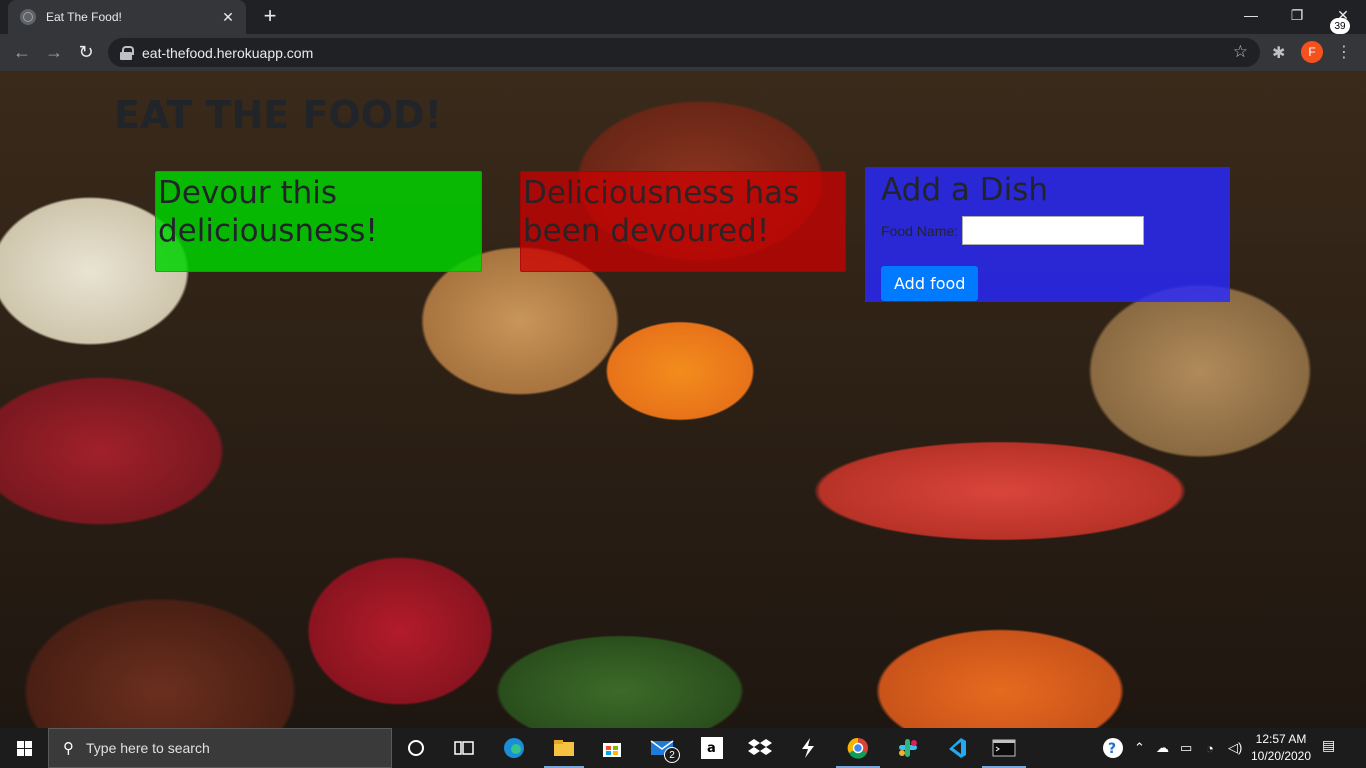 This screenshot has height=768, width=1366. What do you see at coordinates (1235, 748) in the screenshot?
I see `volume-icon: ◁)` at bounding box center [1235, 748].